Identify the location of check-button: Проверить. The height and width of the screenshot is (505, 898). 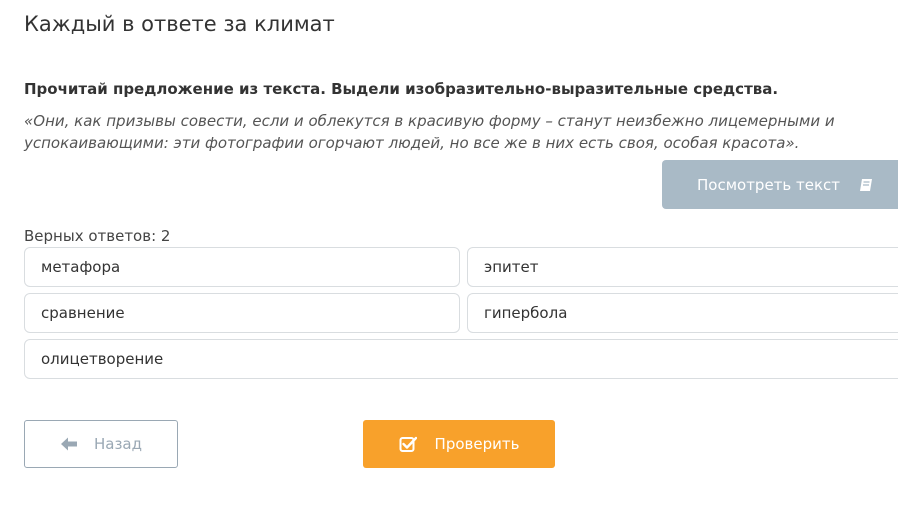
(459, 444).